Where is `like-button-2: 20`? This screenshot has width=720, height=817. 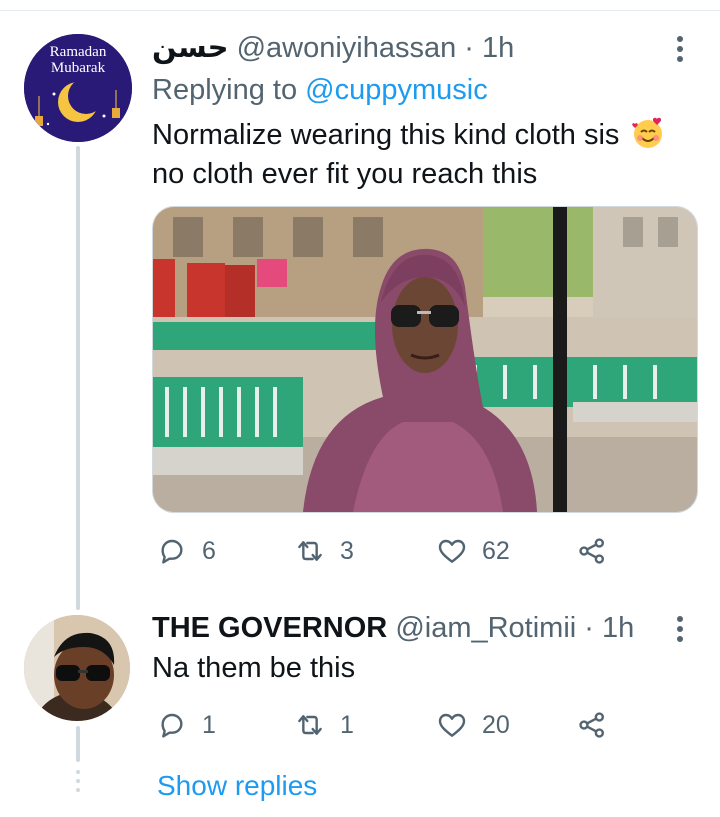 like-button-2: 20 is located at coordinates (473, 725).